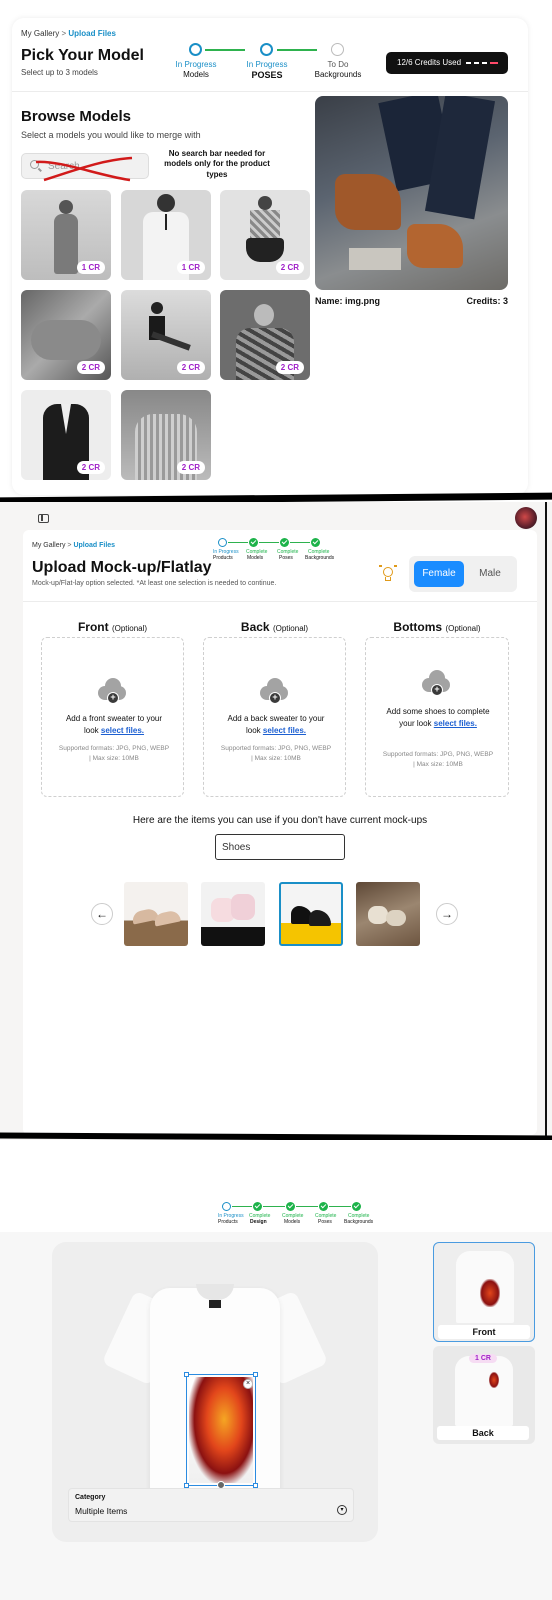 This screenshot has width=552, height=1600. What do you see at coordinates (280, 847) in the screenshot?
I see `category-select: Shoes` at bounding box center [280, 847].